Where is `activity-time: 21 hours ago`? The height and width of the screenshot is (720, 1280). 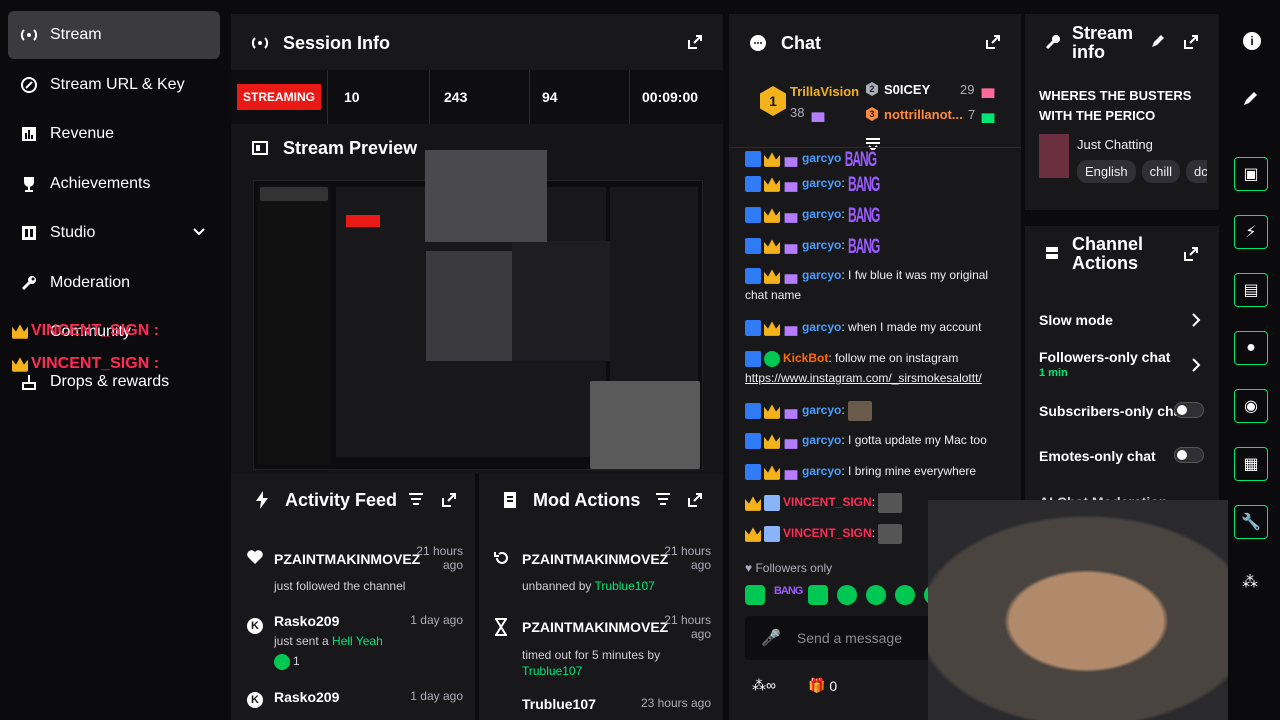
activity-time: 21 hours ago is located at coordinates (439, 558).